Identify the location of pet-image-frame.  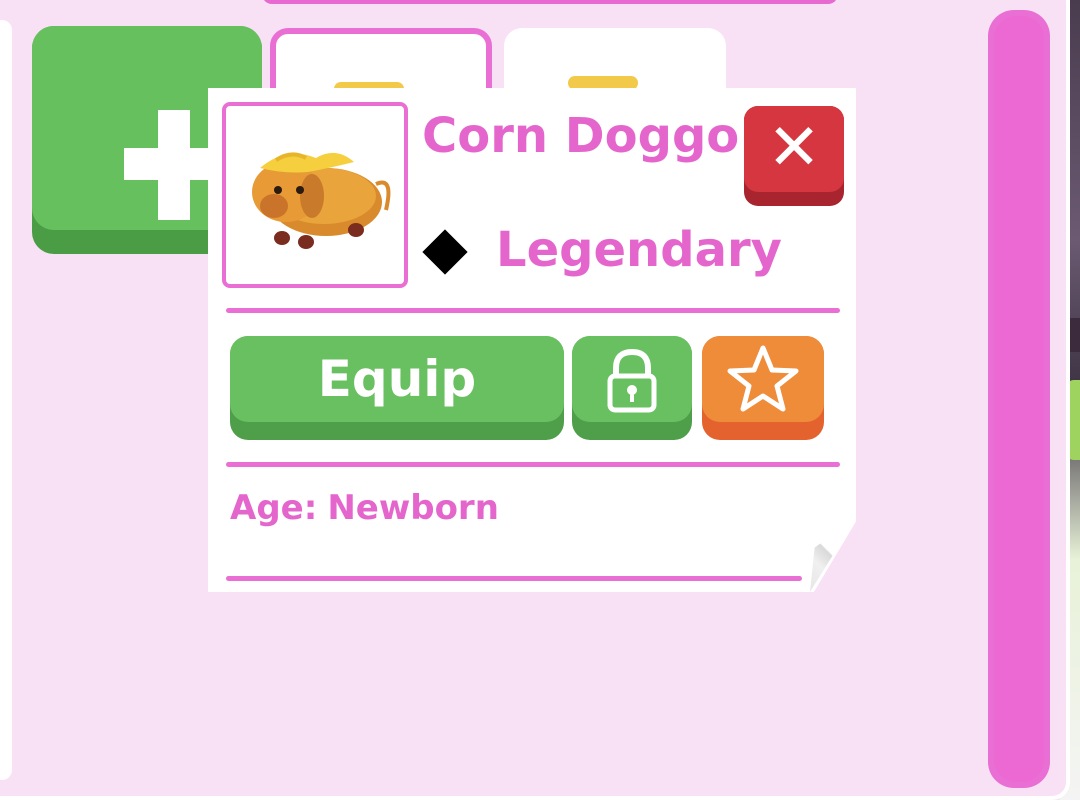
(315, 195).